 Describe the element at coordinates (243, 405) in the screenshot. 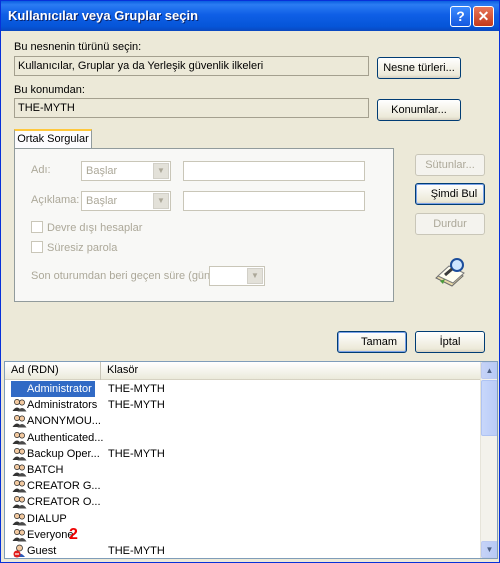

I see `table-row: Administrators THE-MYTH` at that location.